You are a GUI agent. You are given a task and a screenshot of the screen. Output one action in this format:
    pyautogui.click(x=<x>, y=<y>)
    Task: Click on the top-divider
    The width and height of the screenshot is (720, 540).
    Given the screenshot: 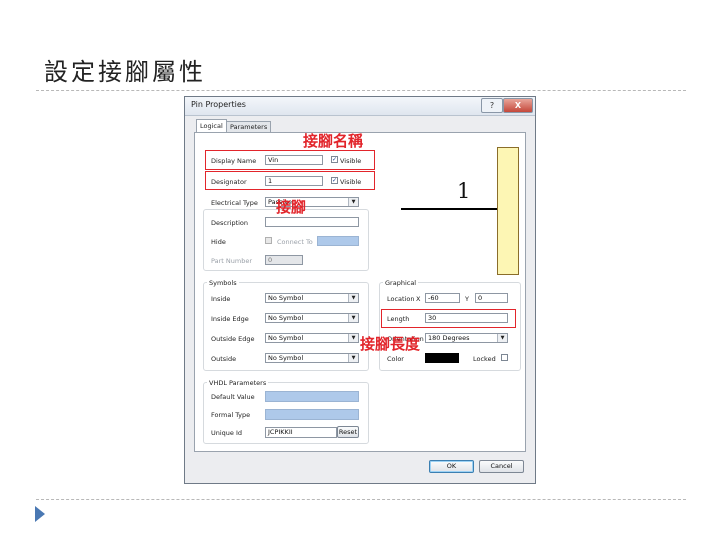 What is the action you would take?
    pyautogui.click(x=361, y=90)
    